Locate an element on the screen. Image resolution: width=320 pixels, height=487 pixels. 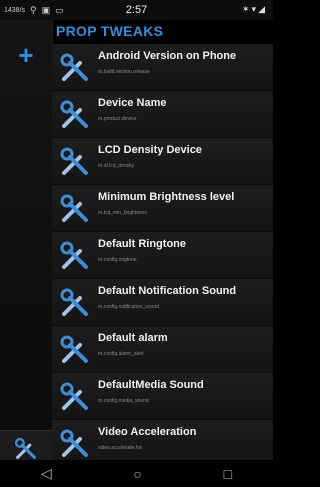
status-bar: 1438/s ⚲ ▣ ▭ 2:57 ✶▾◢ is located at coordinates (136, 10).